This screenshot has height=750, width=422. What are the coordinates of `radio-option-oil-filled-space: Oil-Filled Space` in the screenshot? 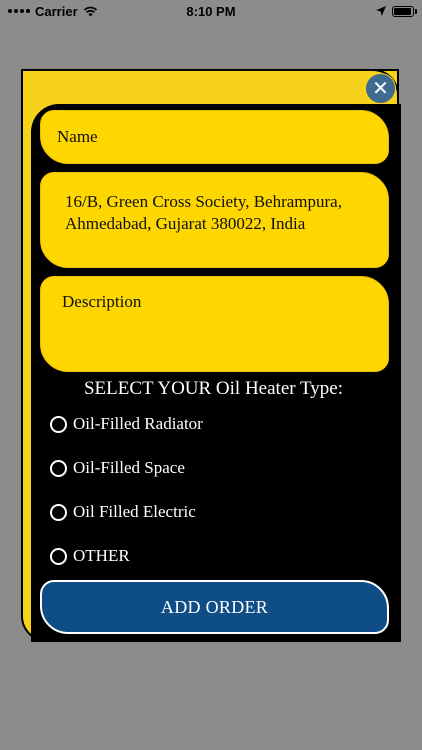 It's located at (117, 468).